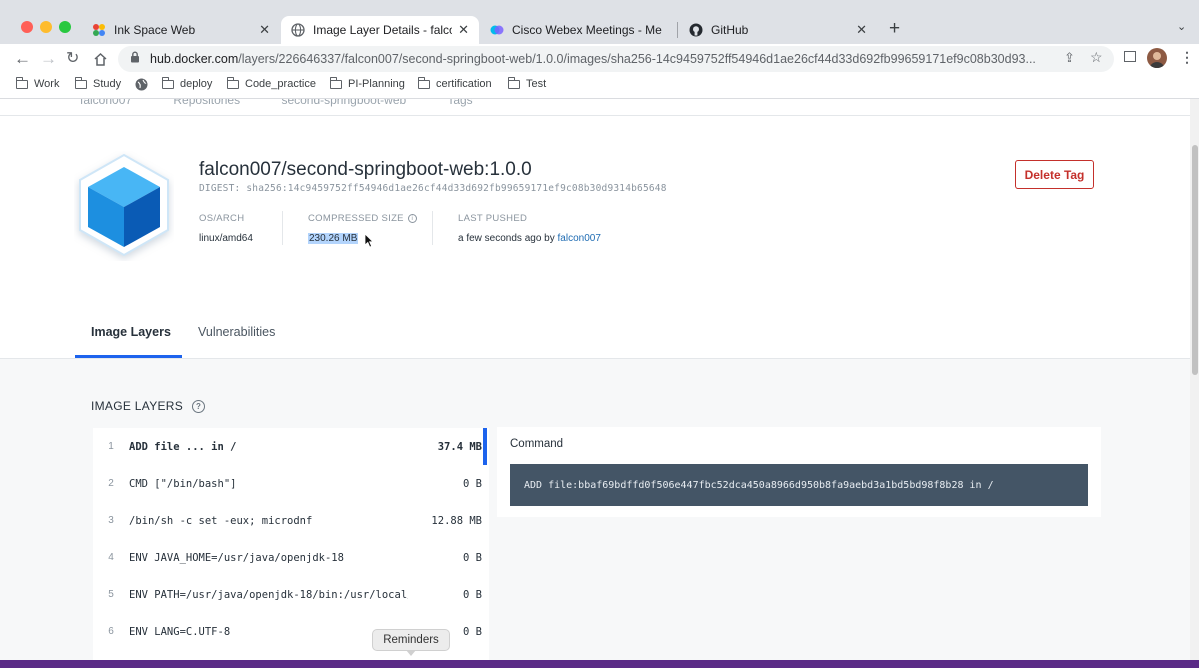 The height and width of the screenshot is (668, 1199). Describe the element at coordinates (778, 30) in the screenshot. I see `tab-github: GitHub ✕` at that location.